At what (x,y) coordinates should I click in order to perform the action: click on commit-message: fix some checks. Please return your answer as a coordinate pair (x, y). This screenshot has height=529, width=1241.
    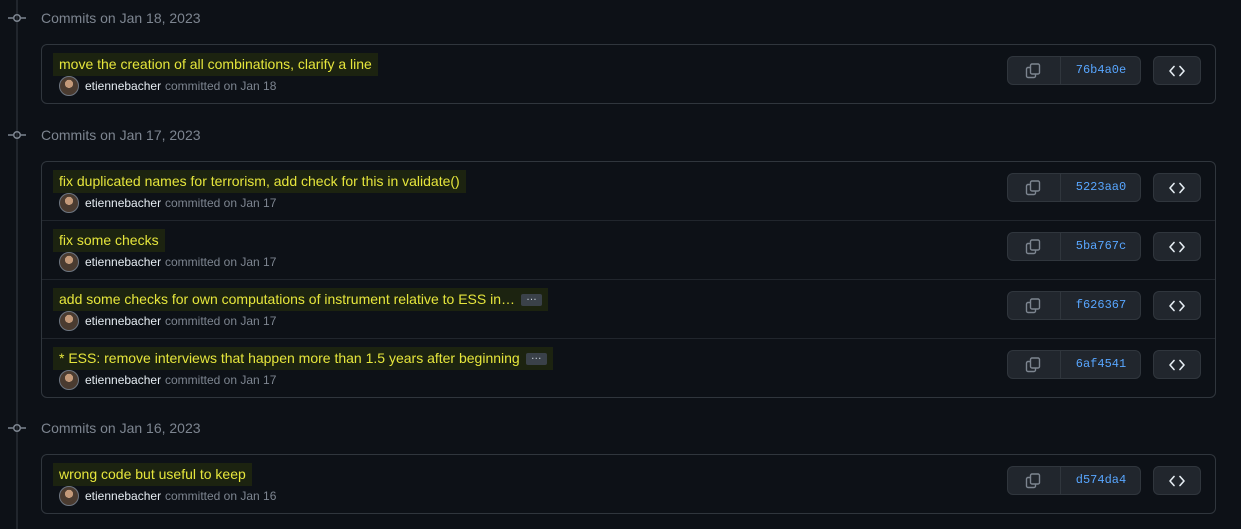
    Looking at the image, I should click on (109, 240).